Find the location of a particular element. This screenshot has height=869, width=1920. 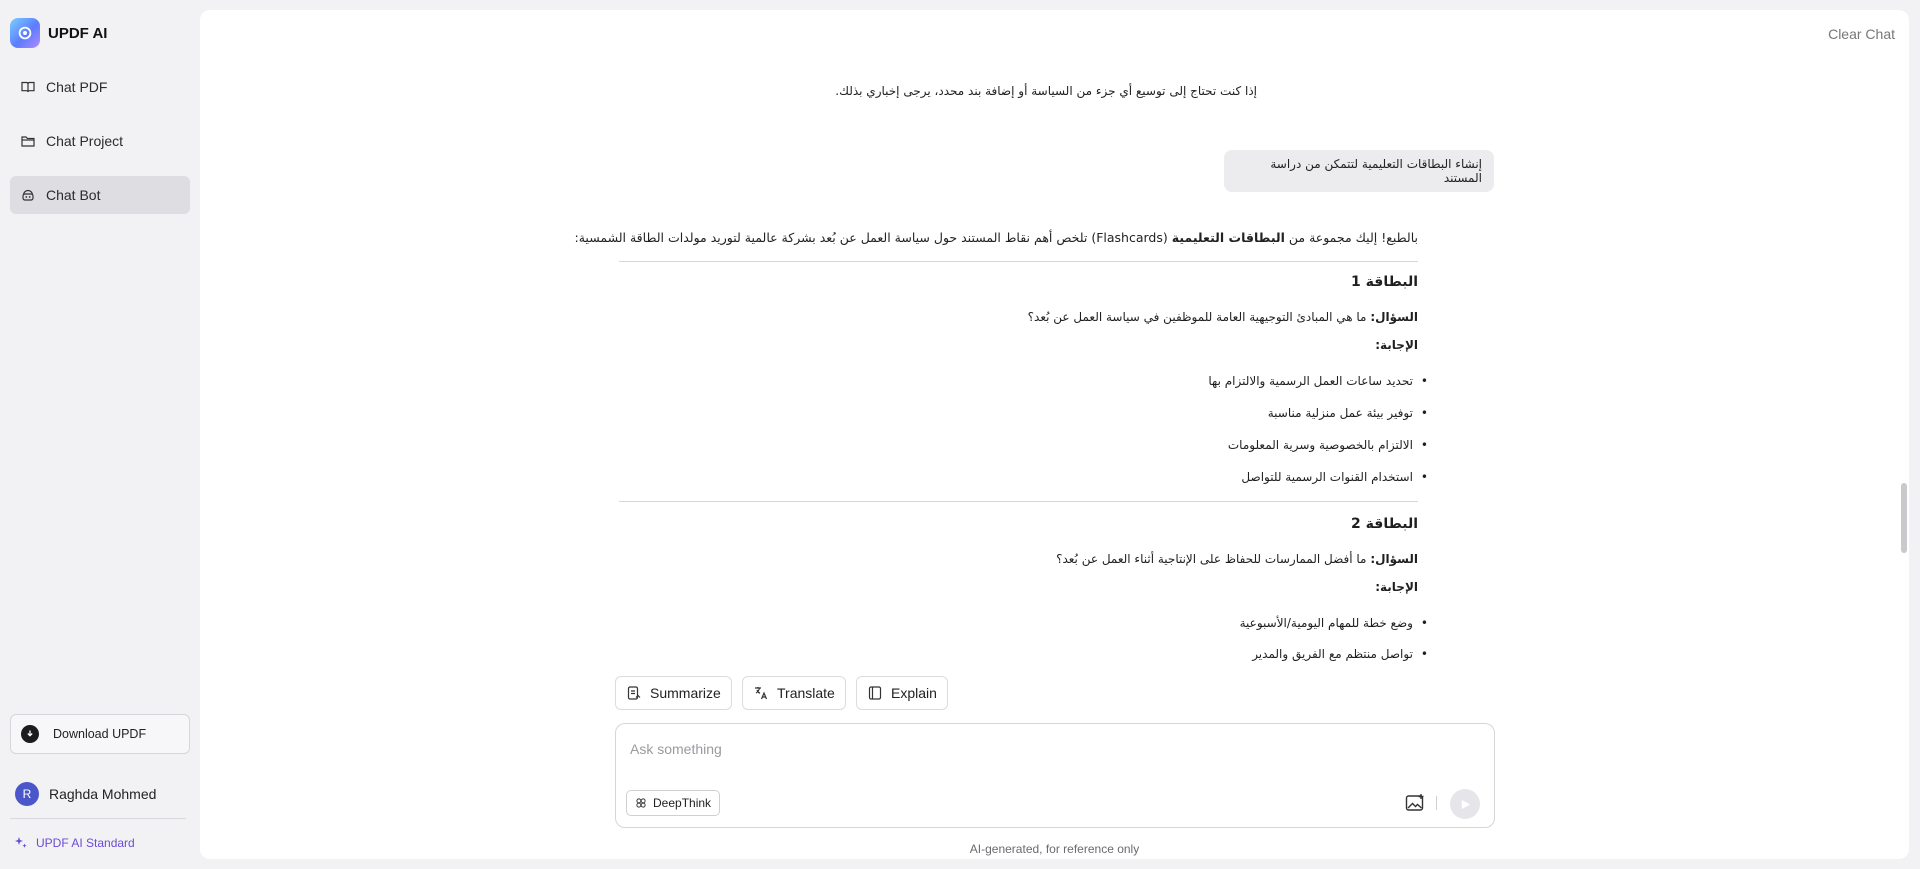

updf-logo-icon is located at coordinates (25, 33).